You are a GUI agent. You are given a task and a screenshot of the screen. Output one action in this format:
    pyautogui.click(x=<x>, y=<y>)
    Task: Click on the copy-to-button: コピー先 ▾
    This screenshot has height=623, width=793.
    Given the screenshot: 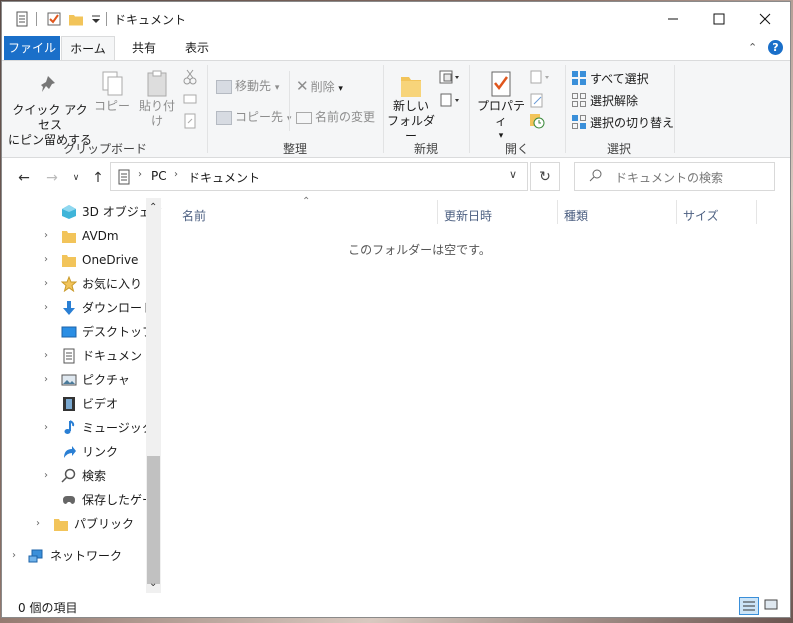 What is the action you would take?
    pyautogui.click(x=253, y=116)
    